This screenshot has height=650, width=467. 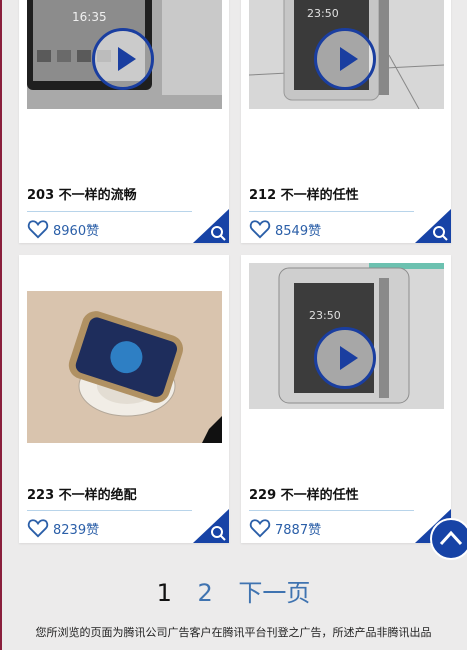 I want to click on like-area: 8549赞, so click(x=285, y=229).